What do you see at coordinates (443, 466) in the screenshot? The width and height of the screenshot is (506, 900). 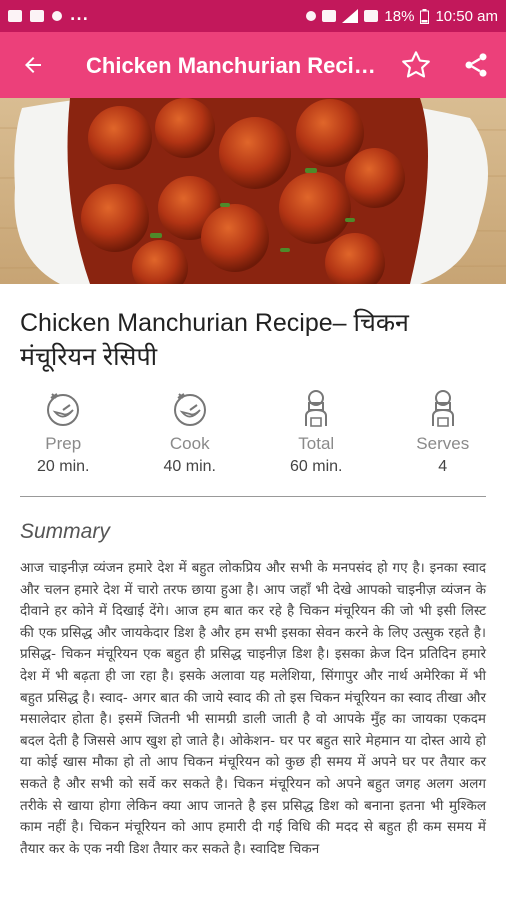 I see `stat-value: 4` at bounding box center [443, 466].